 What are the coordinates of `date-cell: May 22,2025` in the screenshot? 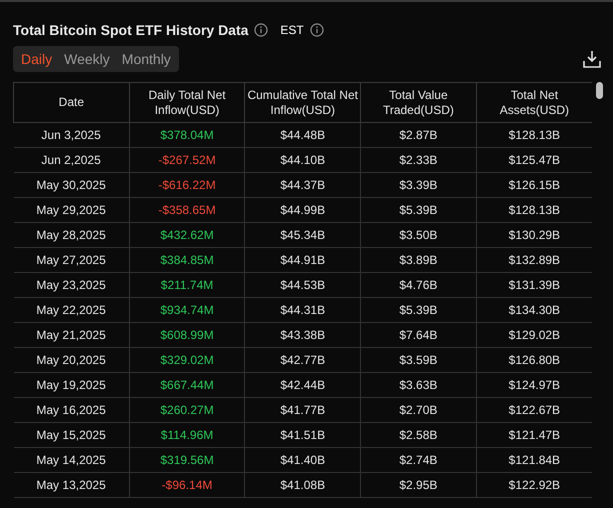 It's located at (72, 310).